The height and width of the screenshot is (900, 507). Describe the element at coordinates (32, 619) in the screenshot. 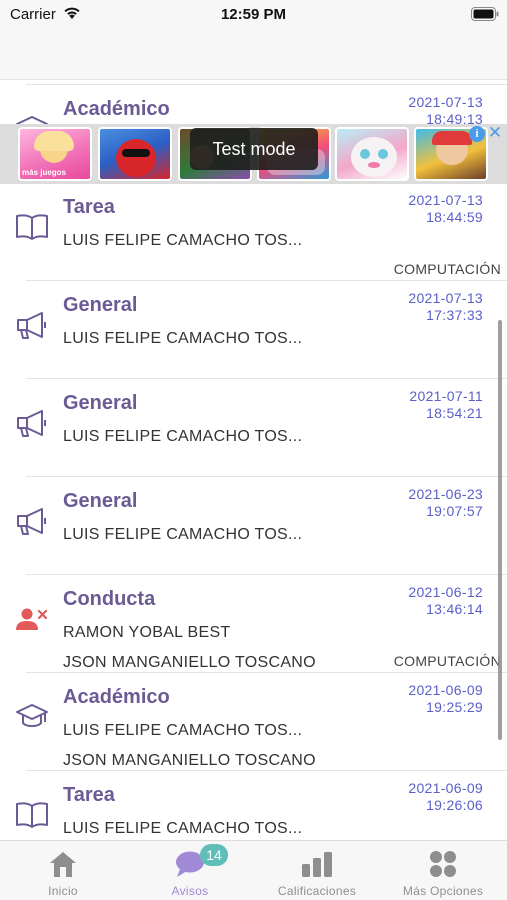

I see `user-remove-icon` at that location.